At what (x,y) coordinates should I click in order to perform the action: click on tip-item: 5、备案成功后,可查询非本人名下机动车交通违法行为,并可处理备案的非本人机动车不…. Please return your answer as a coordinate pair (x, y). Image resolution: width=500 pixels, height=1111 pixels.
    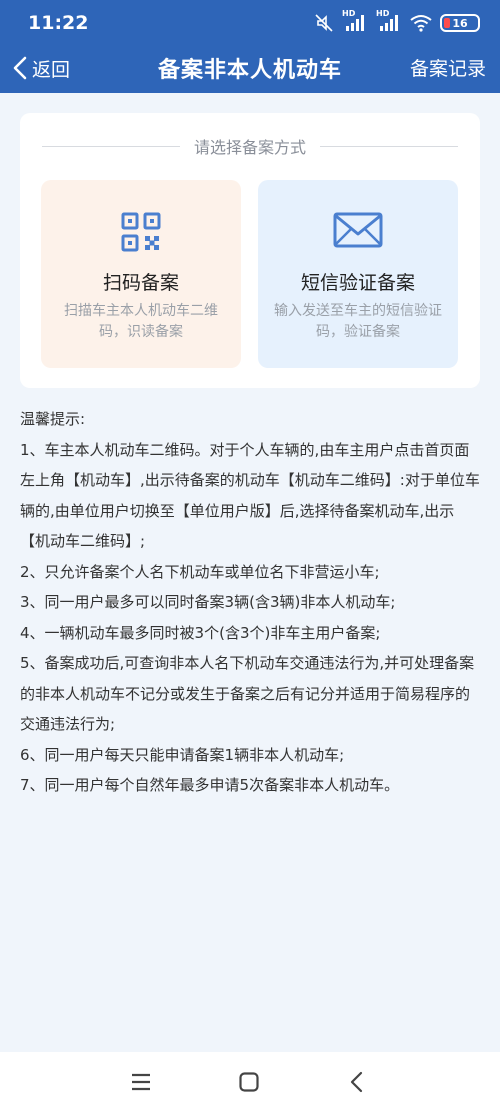
    Looking at the image, I should click on (247, 693).